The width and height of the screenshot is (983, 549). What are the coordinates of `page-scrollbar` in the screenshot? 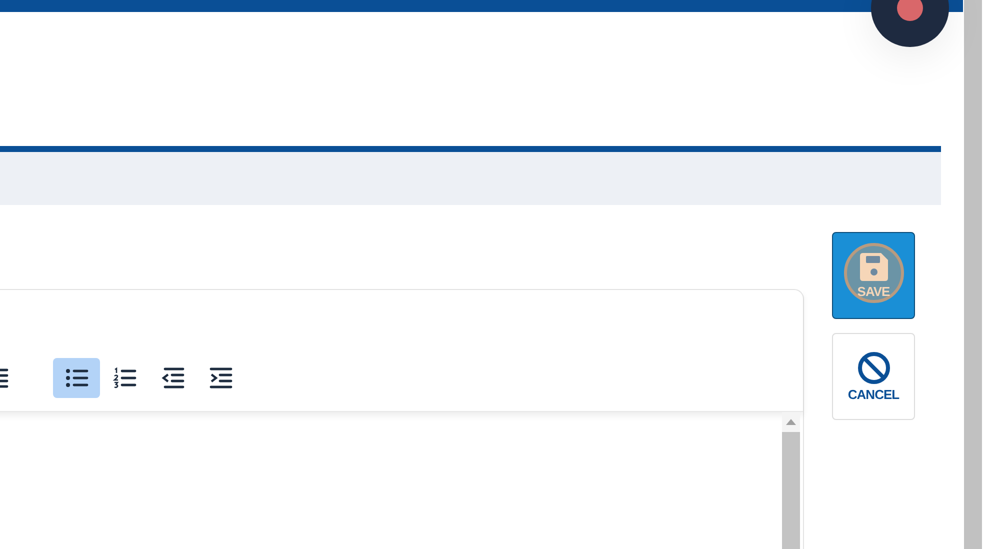 It's located at (973, 274).